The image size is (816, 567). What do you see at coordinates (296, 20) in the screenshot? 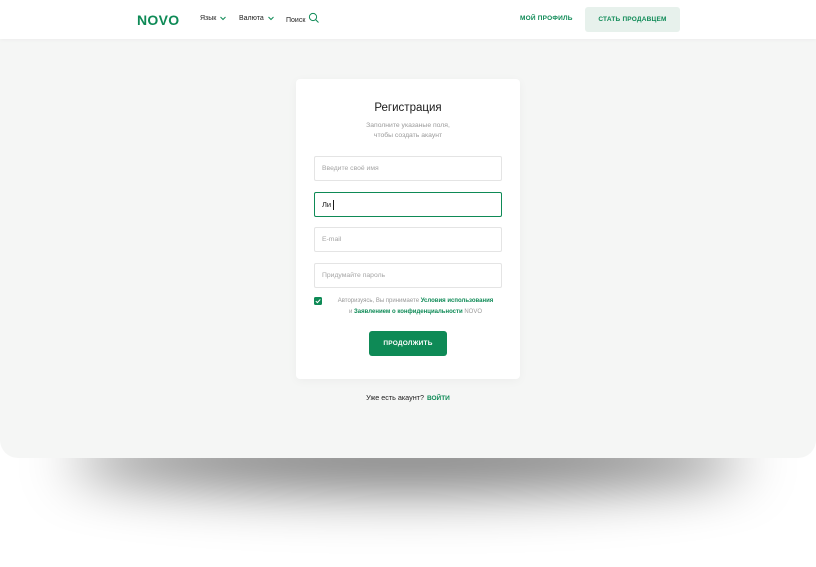
I see `search-label: Поиск` at bounding box center [296, 20].